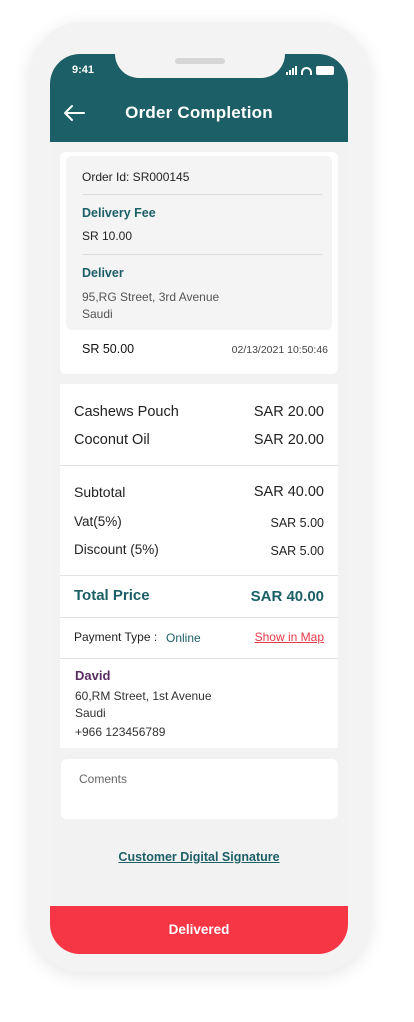 This screenshot has width=414, height=1022. Describe the element at coordinates (116, 637) in the screenshot. I see `payment-type-label: Payment Type :` at that location.